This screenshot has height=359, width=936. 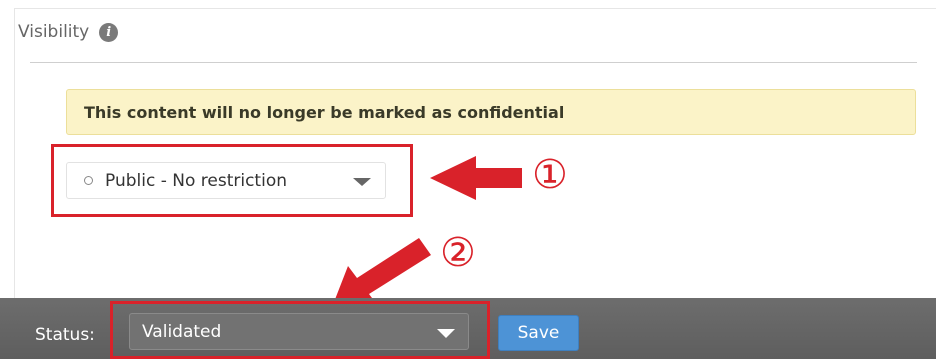 I want to click on step-1-label: ①, so click(x=550, y=175).